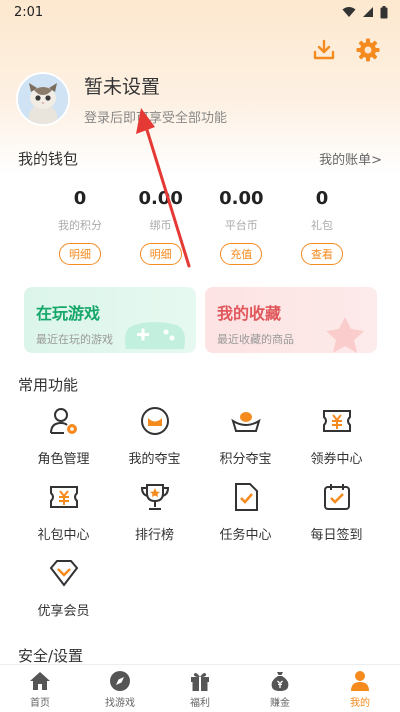 Image resolution: width=400 pixels, height=712 pixels. I want to click on func-label: 我的夺宝, so click(154, 459).